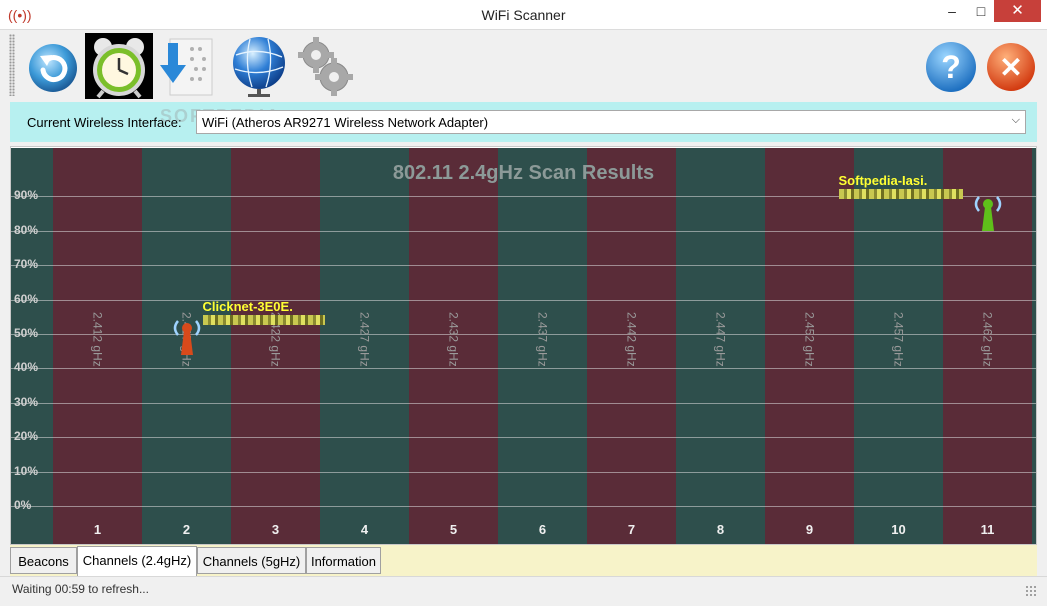  Describe the element at coordinates (952, 11) in the screenshot. I see `minimize-button: –` at that location.